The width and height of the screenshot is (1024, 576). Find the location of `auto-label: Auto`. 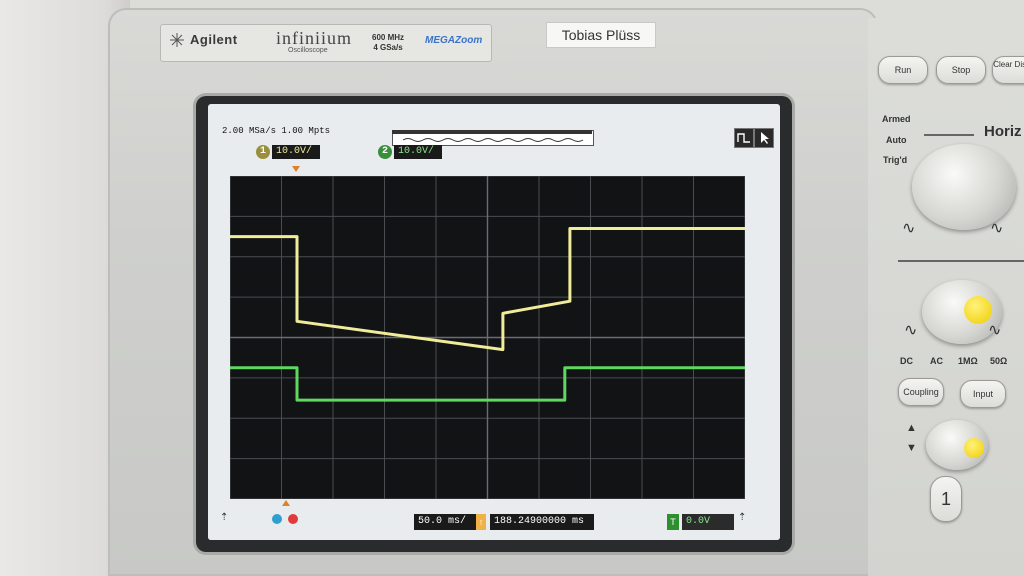

auto-label: Auto is located at coordinates (896, 140).